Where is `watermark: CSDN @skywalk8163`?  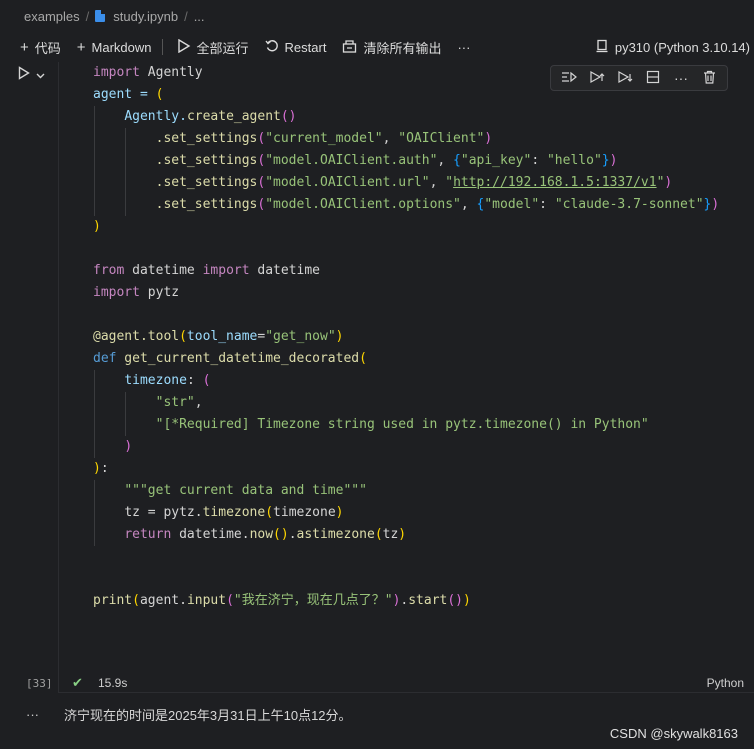 watermark: CSDN @skywalk8163 is located at coordinates (673, 733).